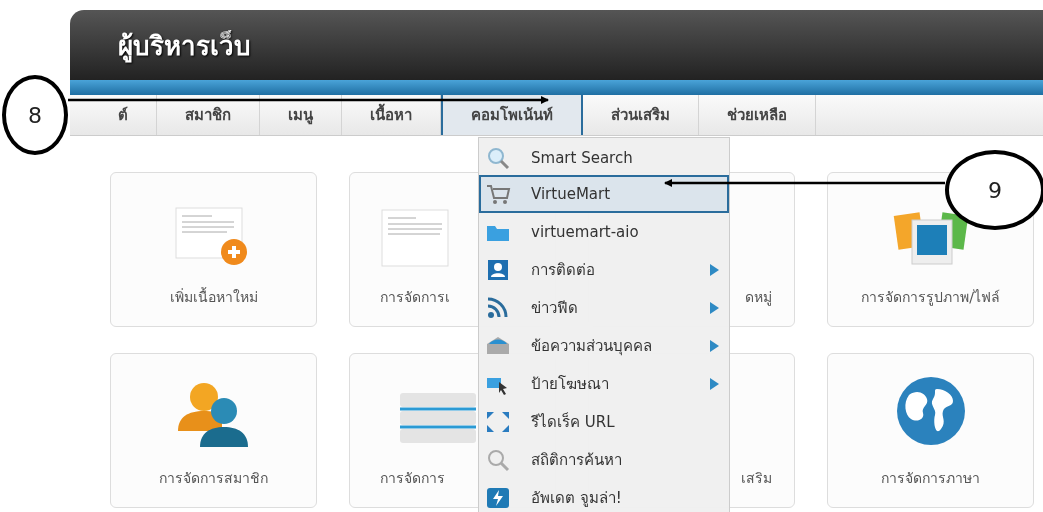 The width and height of the screenshot is (1043, 512). What do you see at coordinates (930, 430) in the screenshot?
I see `tile-card: การจัดการภาษา` at bounding box center [930, 430].